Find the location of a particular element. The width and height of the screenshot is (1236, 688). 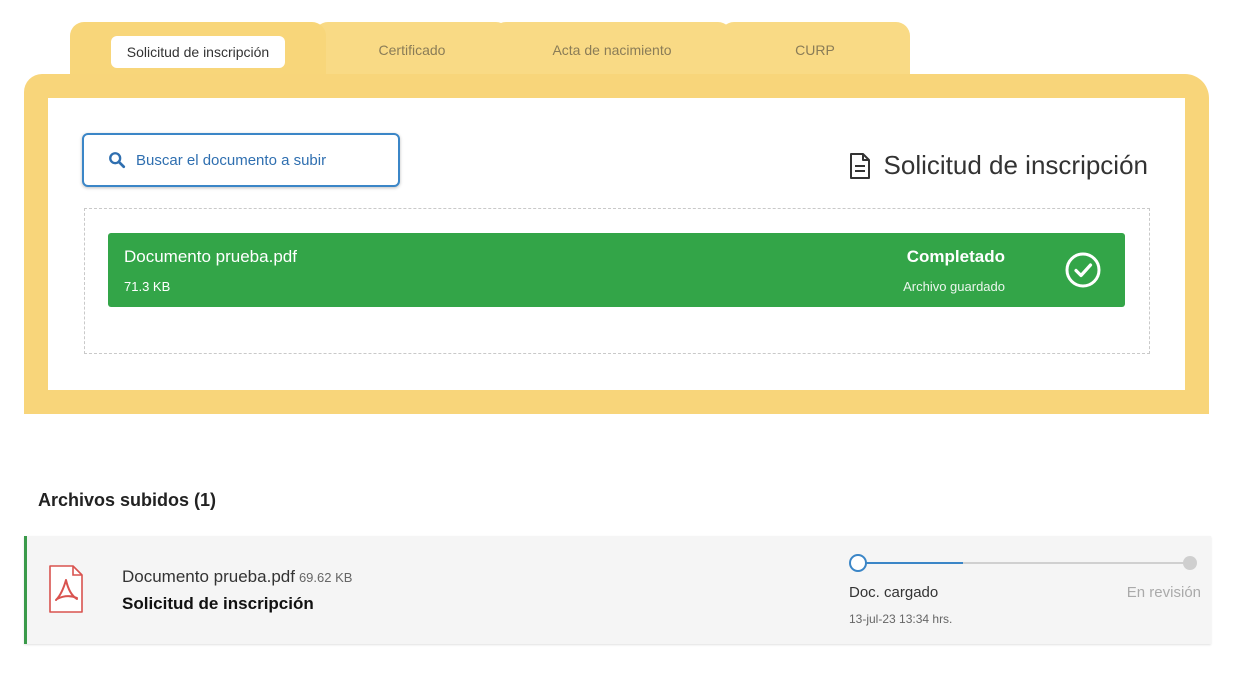

tab-certificado: Certificado is located at coordinates (412, 52).